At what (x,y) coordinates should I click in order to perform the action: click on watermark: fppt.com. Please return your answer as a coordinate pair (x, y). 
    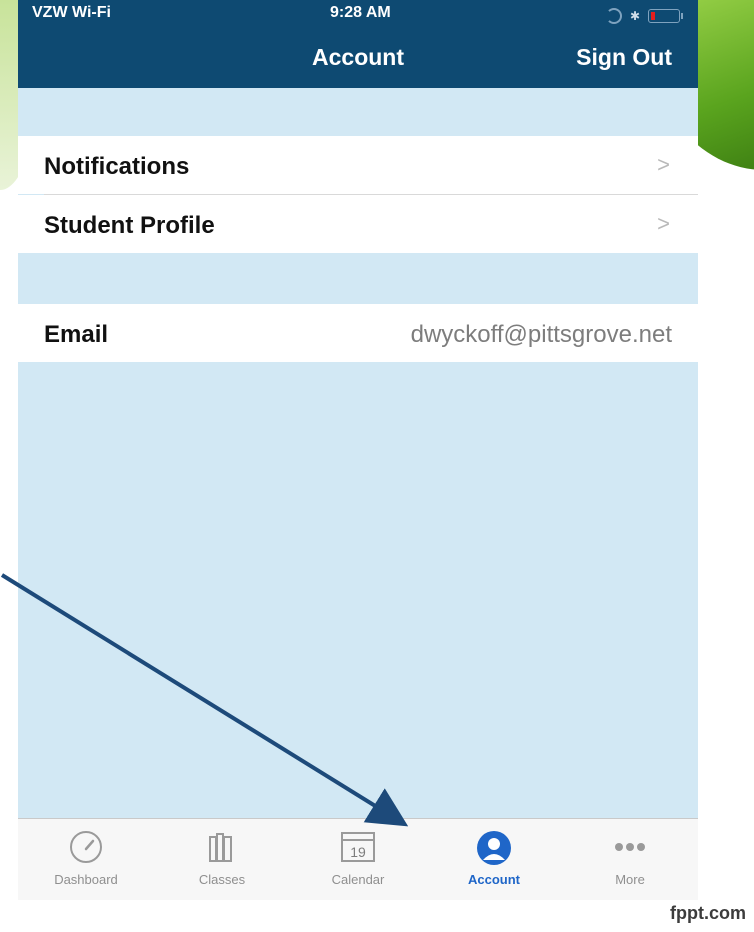
    Looking at the image, I should click on (708, 913).